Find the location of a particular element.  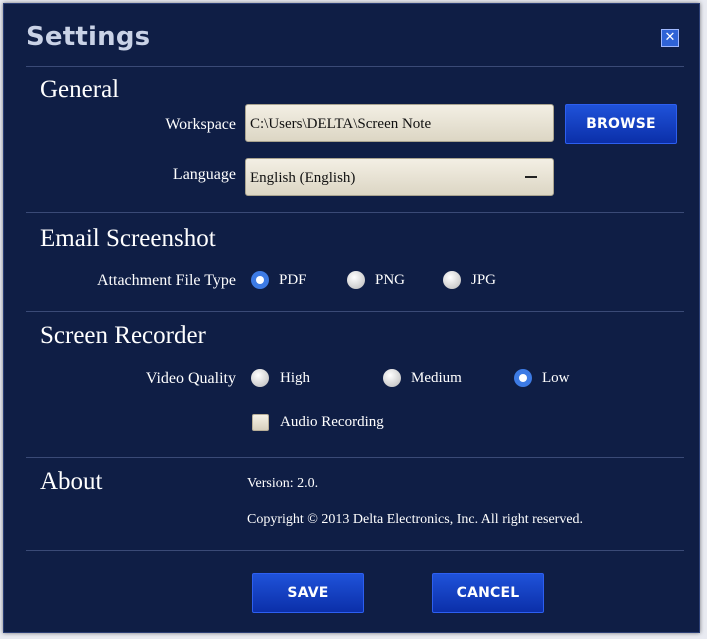

cancel-button: CANCEL is located at coordinates (488, 593).